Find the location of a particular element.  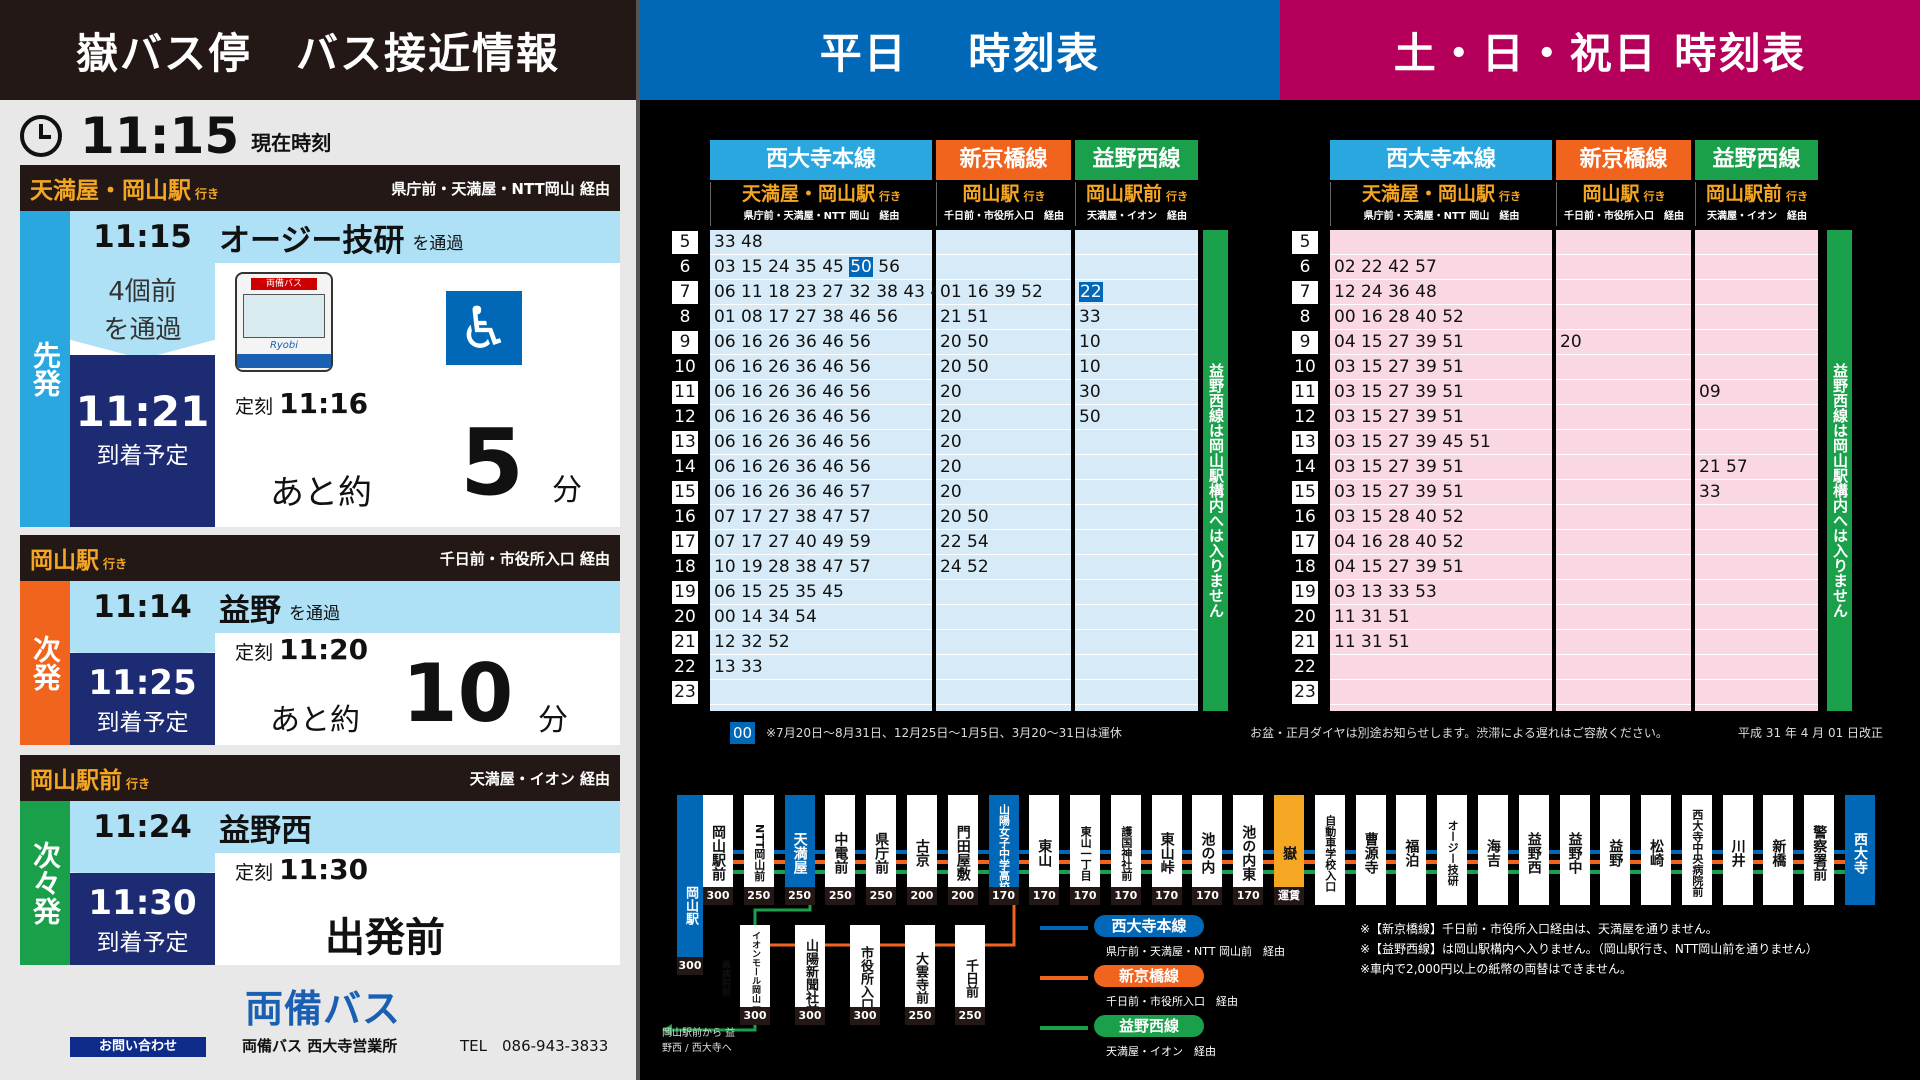

stop-name: 古京 is located at coordinates (921, 853).